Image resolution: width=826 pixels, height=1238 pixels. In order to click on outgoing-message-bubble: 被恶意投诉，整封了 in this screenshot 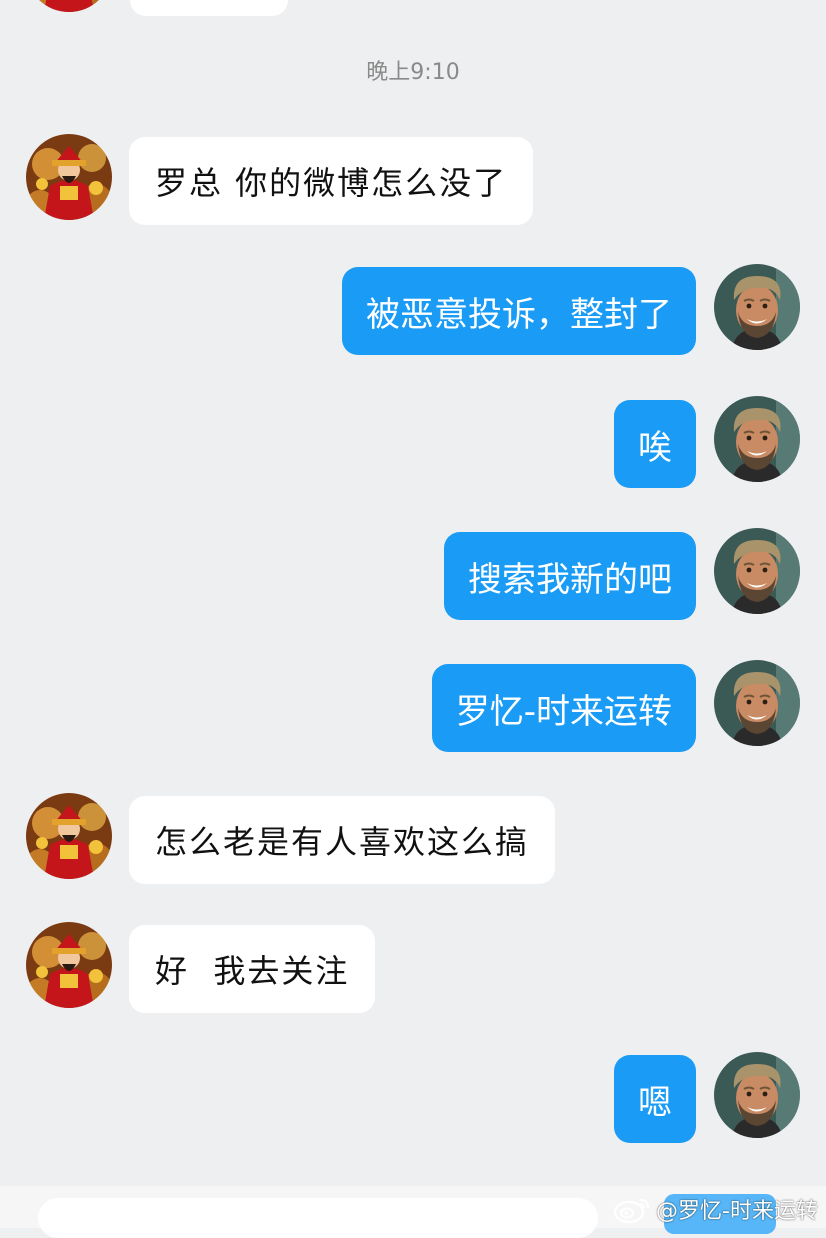, I will do `click(519, 311)`.